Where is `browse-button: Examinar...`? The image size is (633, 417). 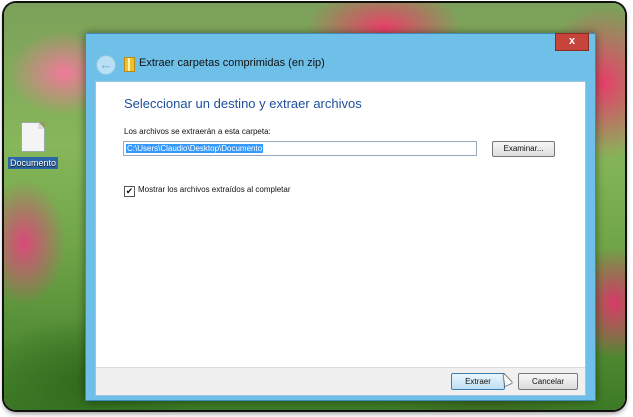 browse-button: Examinar... is located at coordinates (523, 149).